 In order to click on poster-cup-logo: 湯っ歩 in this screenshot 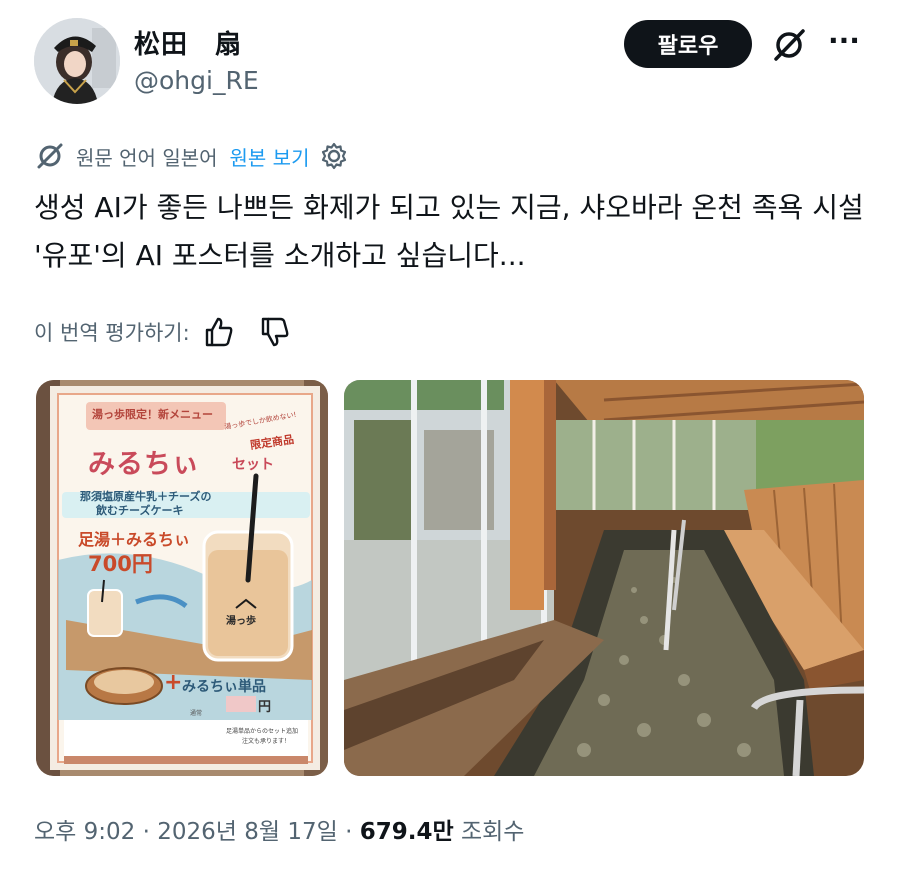, I will do `click(241, 621)`.